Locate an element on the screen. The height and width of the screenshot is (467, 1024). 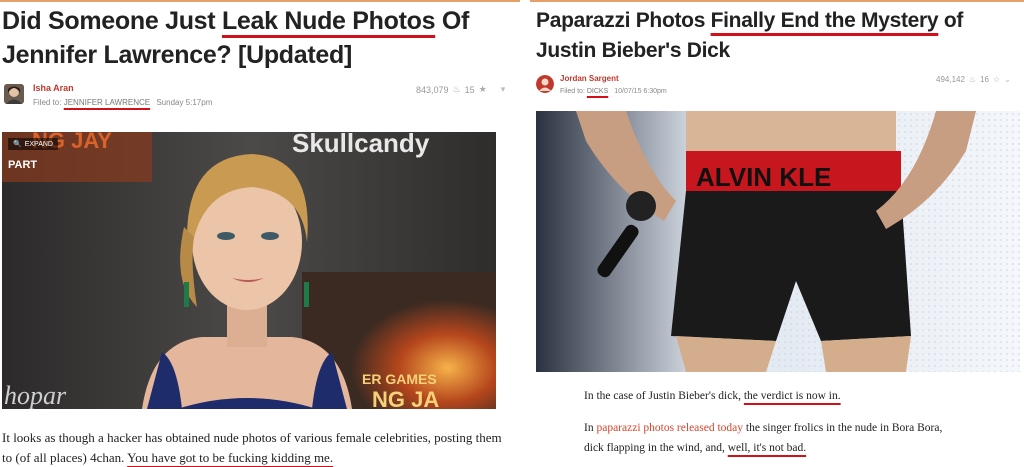
brand-watermark: Skullcandy is located at coordinates (361, 145).